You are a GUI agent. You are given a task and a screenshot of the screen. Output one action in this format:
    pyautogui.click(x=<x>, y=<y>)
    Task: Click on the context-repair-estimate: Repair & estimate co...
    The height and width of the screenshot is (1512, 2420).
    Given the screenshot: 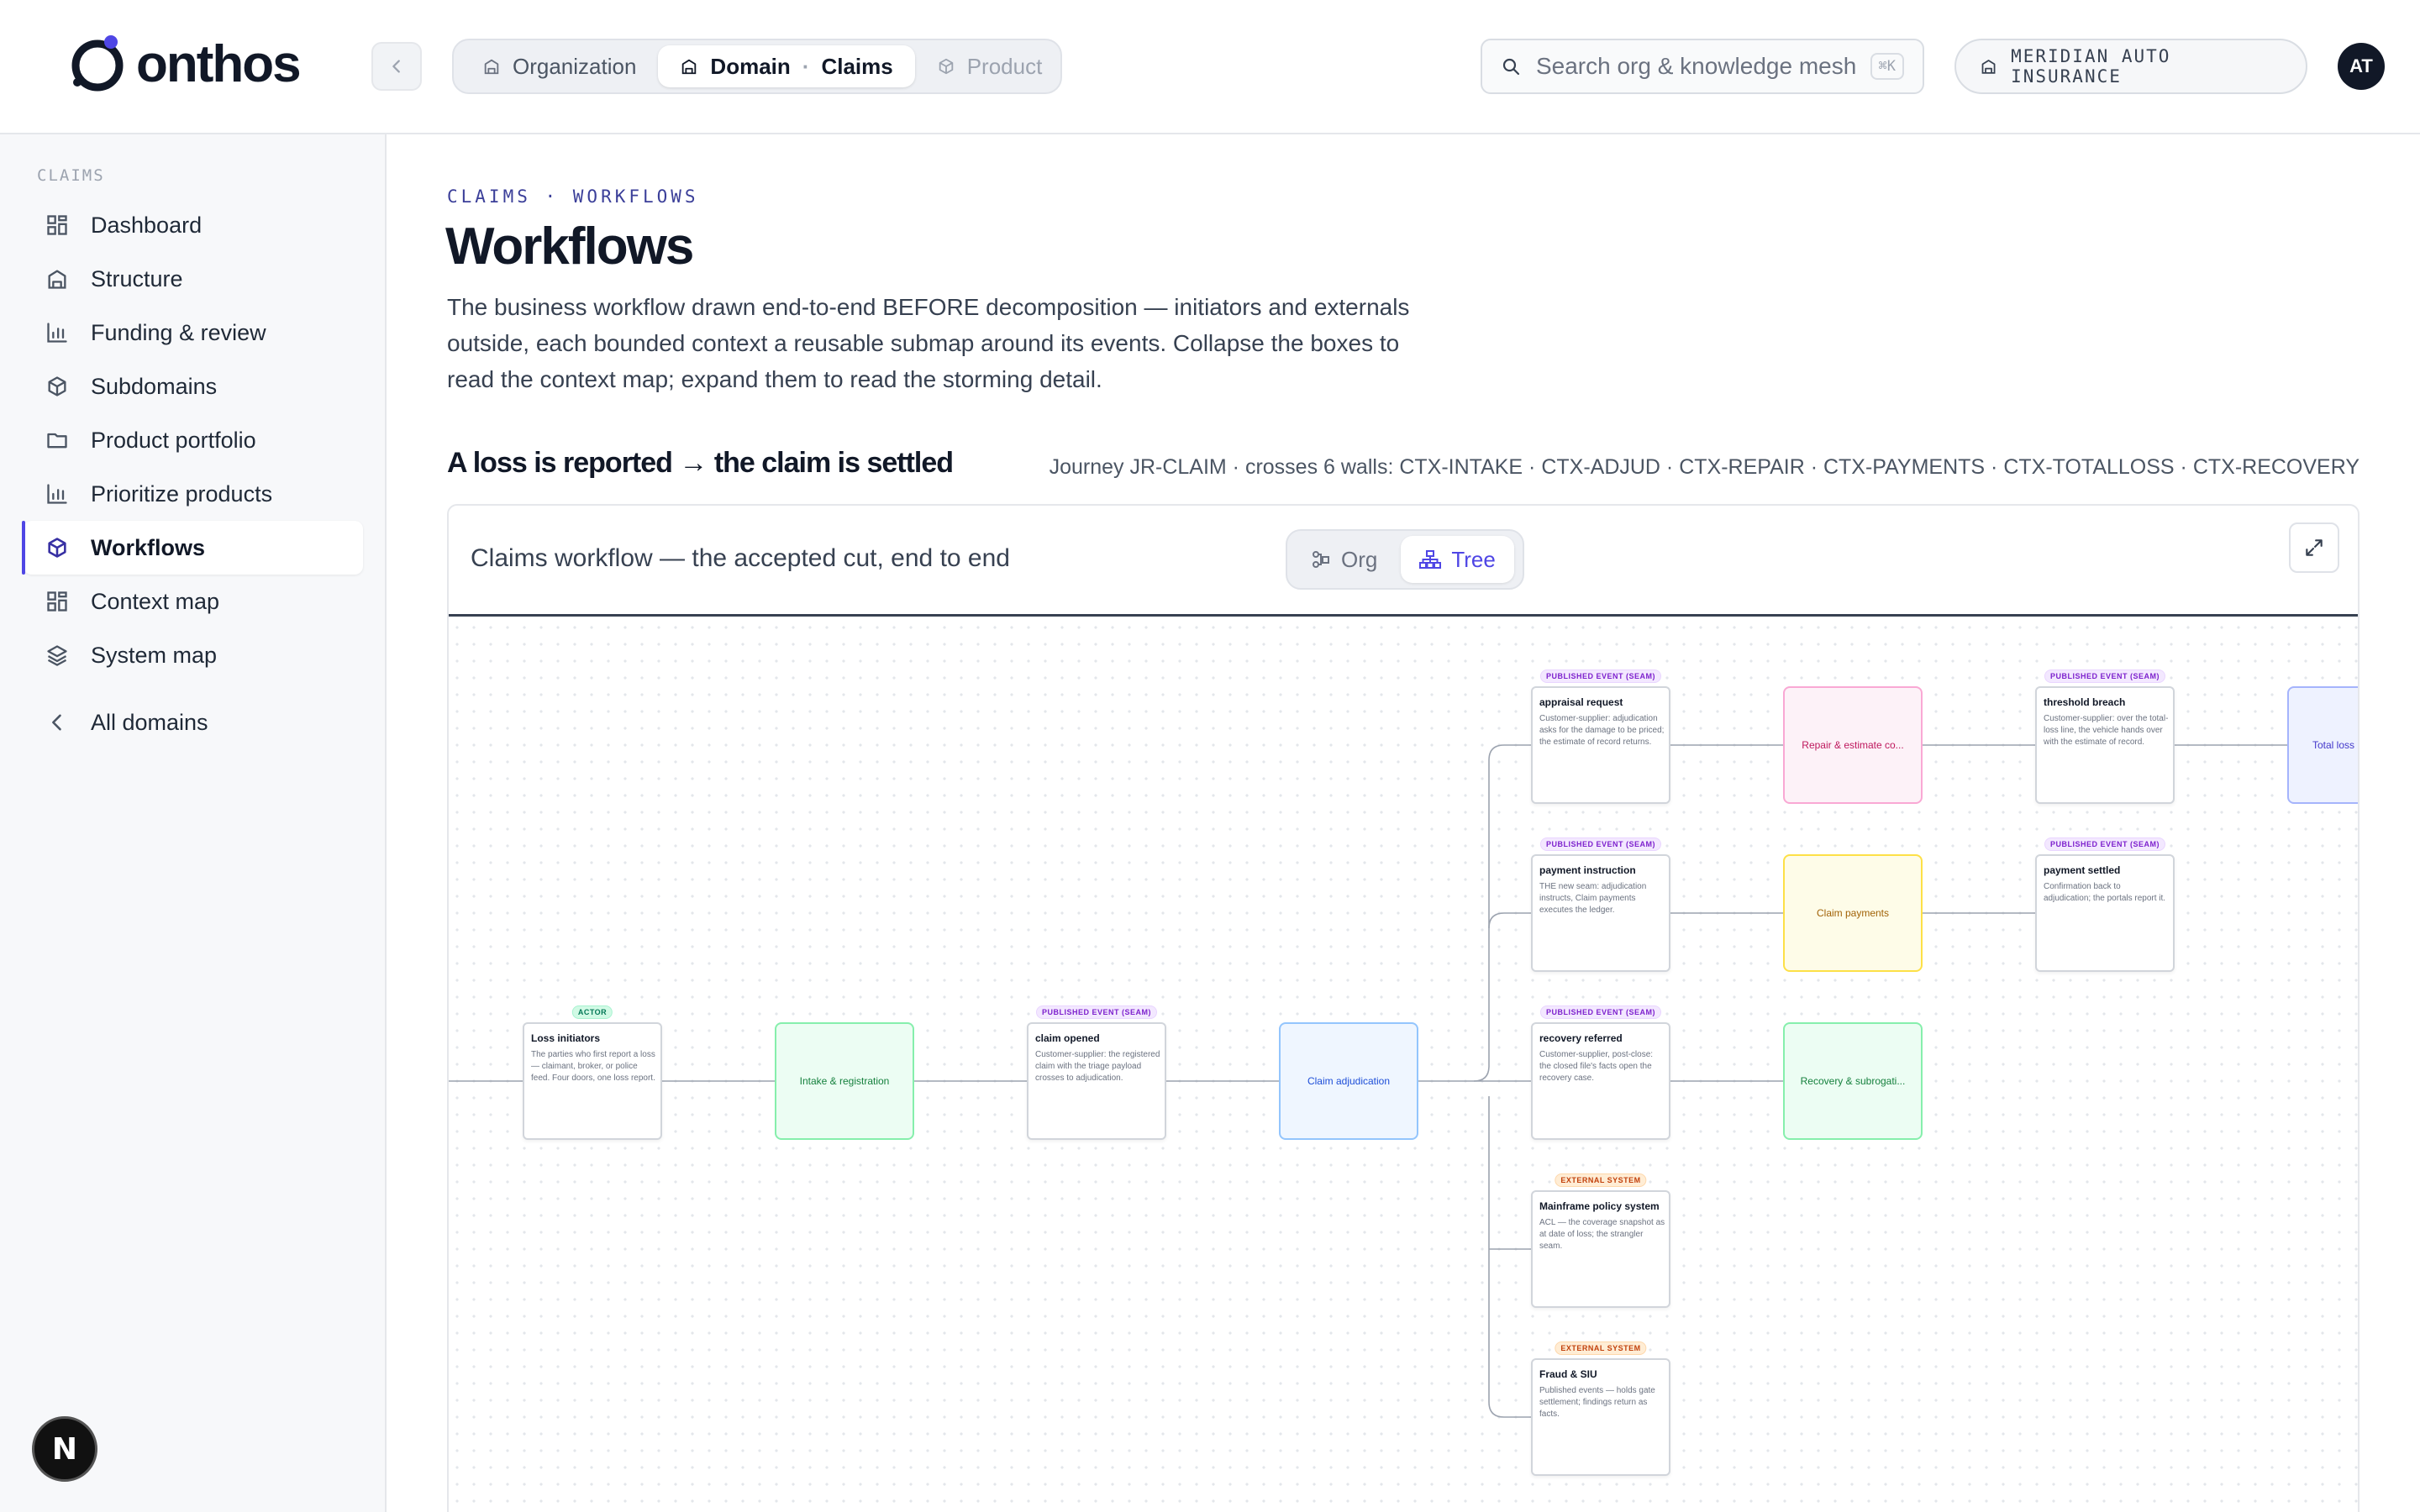 What is the action you would take?
    pyautogui.click(x=1853, y=745)
    